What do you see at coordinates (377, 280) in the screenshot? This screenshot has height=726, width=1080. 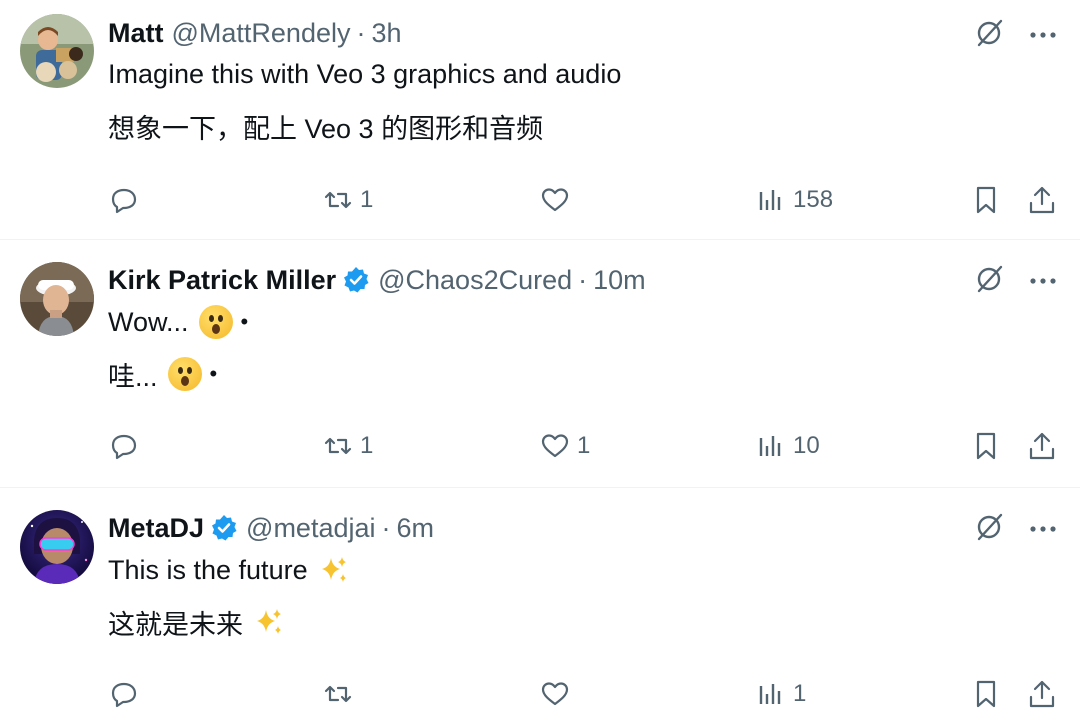 I see `tweet-header: Kirk Patrick Miller @Chaos2Cured · 10m` at bounding box center [377, 280].